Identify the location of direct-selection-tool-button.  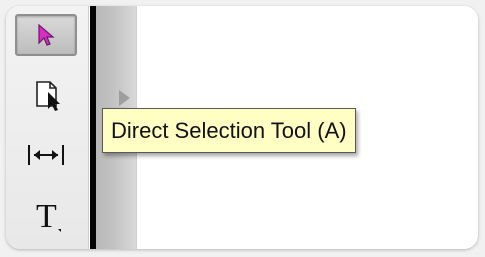
(46, 95).